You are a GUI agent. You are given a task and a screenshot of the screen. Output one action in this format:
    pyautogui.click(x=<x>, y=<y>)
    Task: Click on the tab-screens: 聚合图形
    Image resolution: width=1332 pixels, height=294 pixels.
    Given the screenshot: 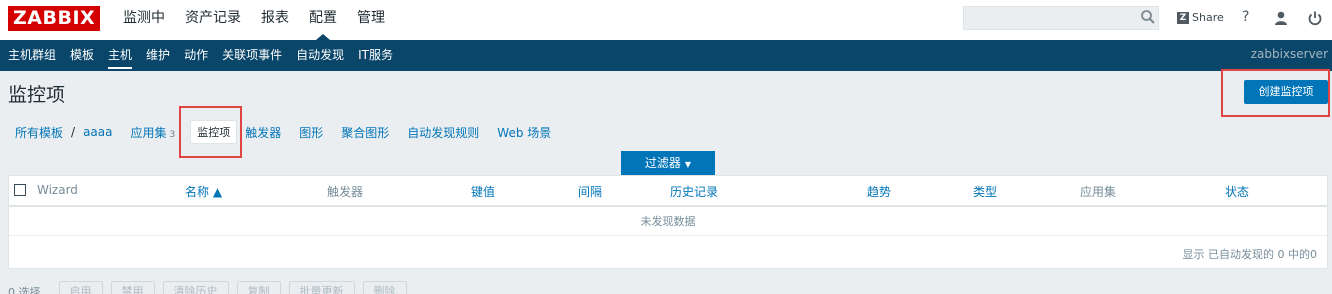 What is the action you would take?
    pyautogui.click(x=365, y=132)
    